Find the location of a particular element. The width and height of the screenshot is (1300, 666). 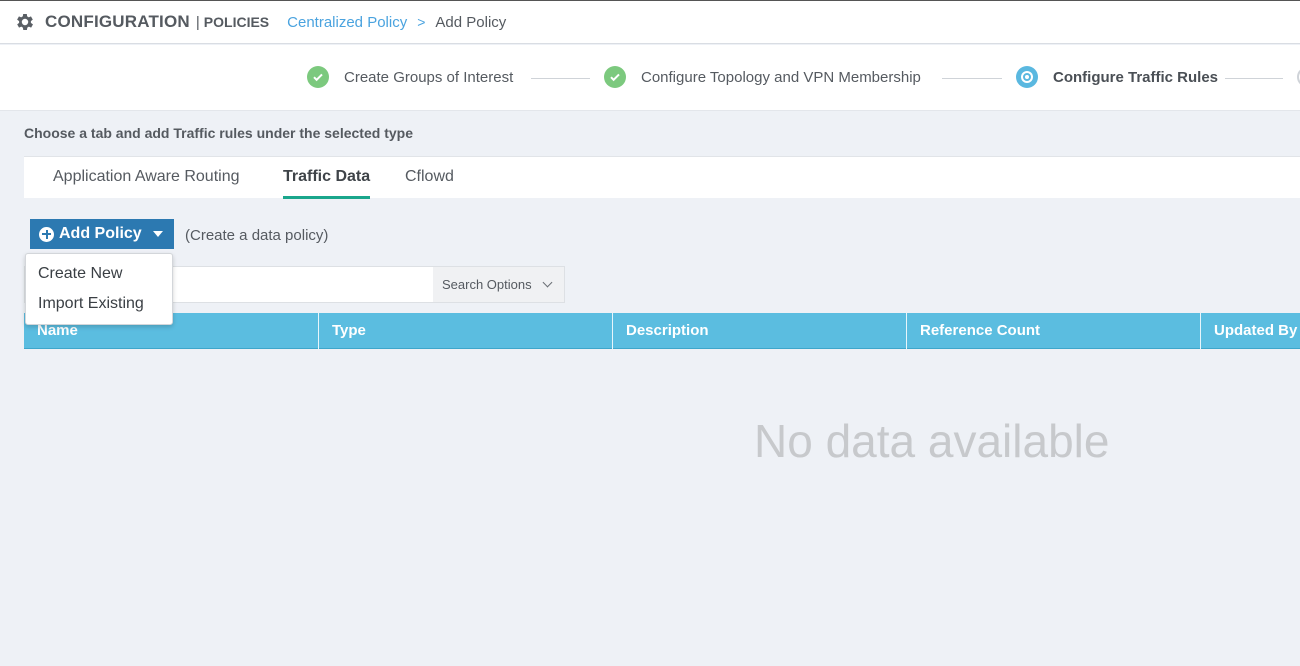

empty-table-message: No data available is located at coordinates (932, 441).